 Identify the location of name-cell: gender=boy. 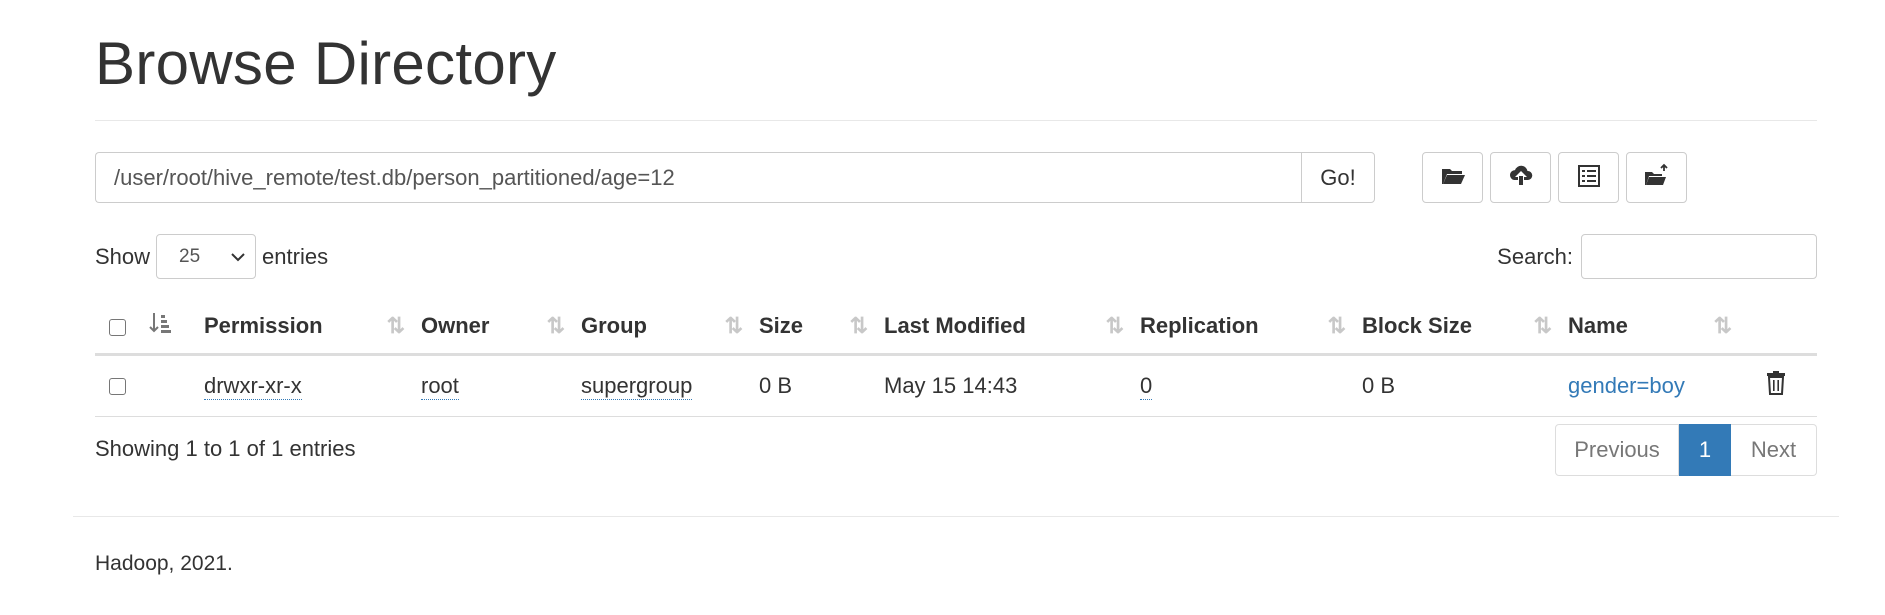
(1658, 385).